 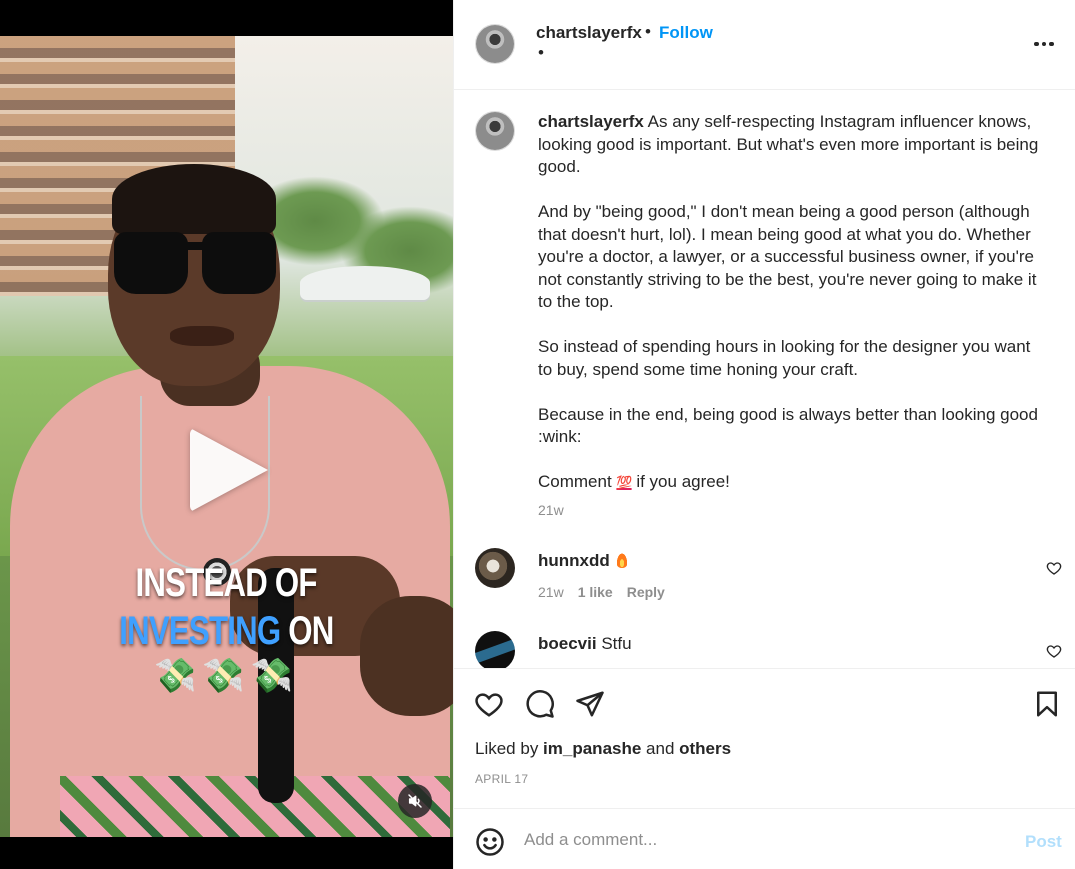 What do you see at coordinates (595, 592) in the screenshot?
I see `comment-like-count: 1 like` at bounding box center [595, 592].